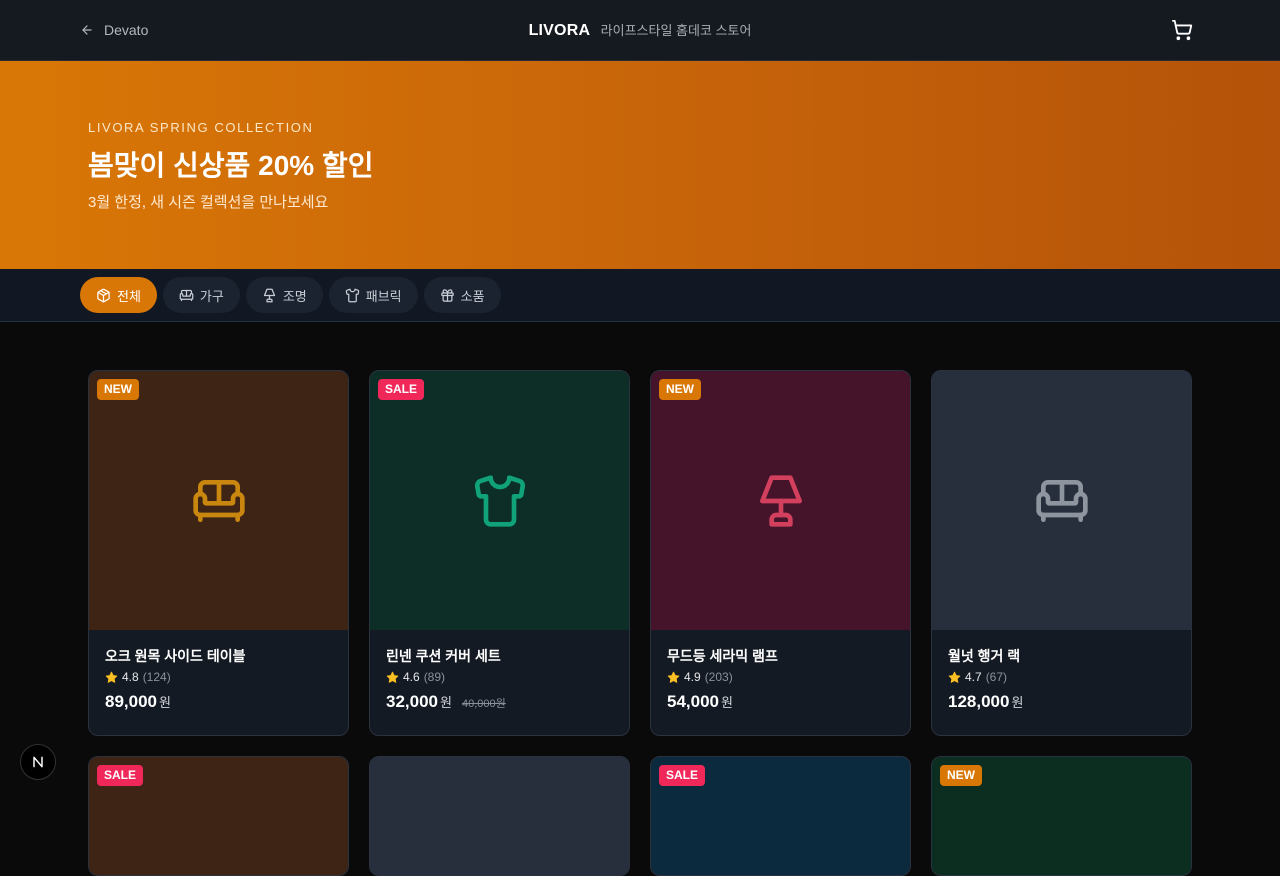  I want to click on category-tab-4: 소품, so click(462, 295).